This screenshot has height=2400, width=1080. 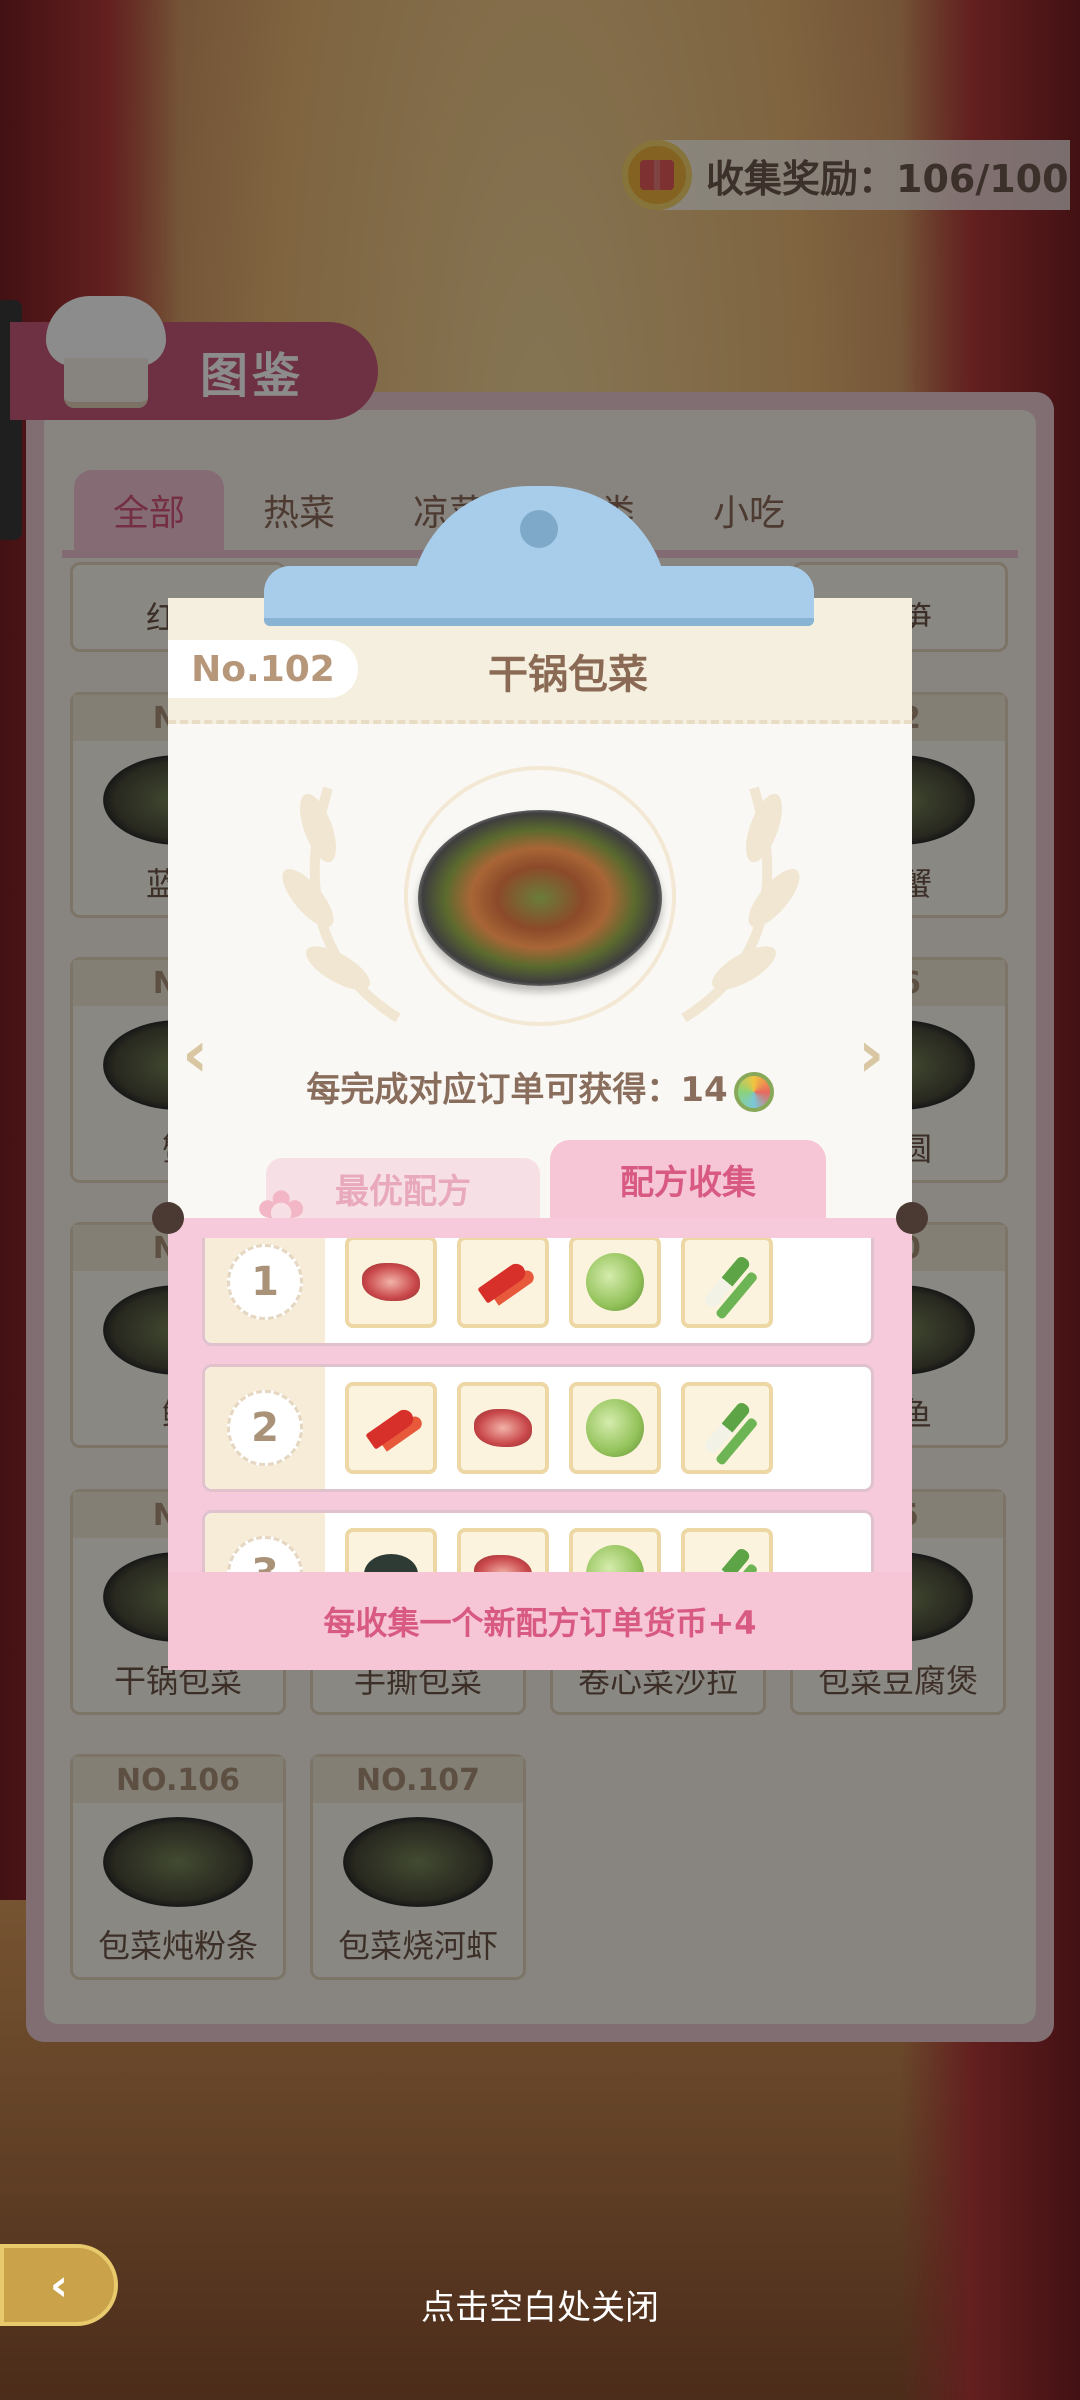 What do you see at coordinates (539, 596) in the screenshot?
I see `clipboard-bar` at bounding box center [539, 596].